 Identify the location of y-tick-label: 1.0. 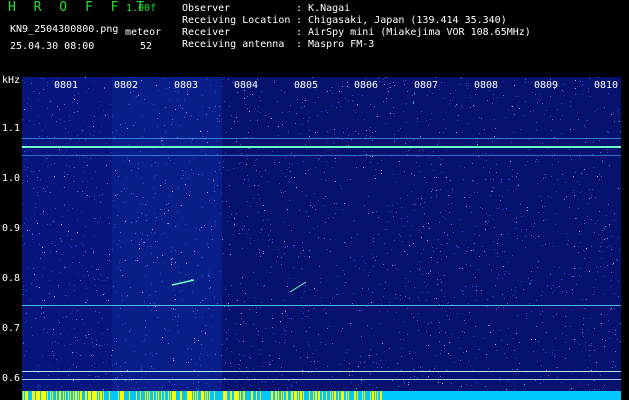
(11, 178).